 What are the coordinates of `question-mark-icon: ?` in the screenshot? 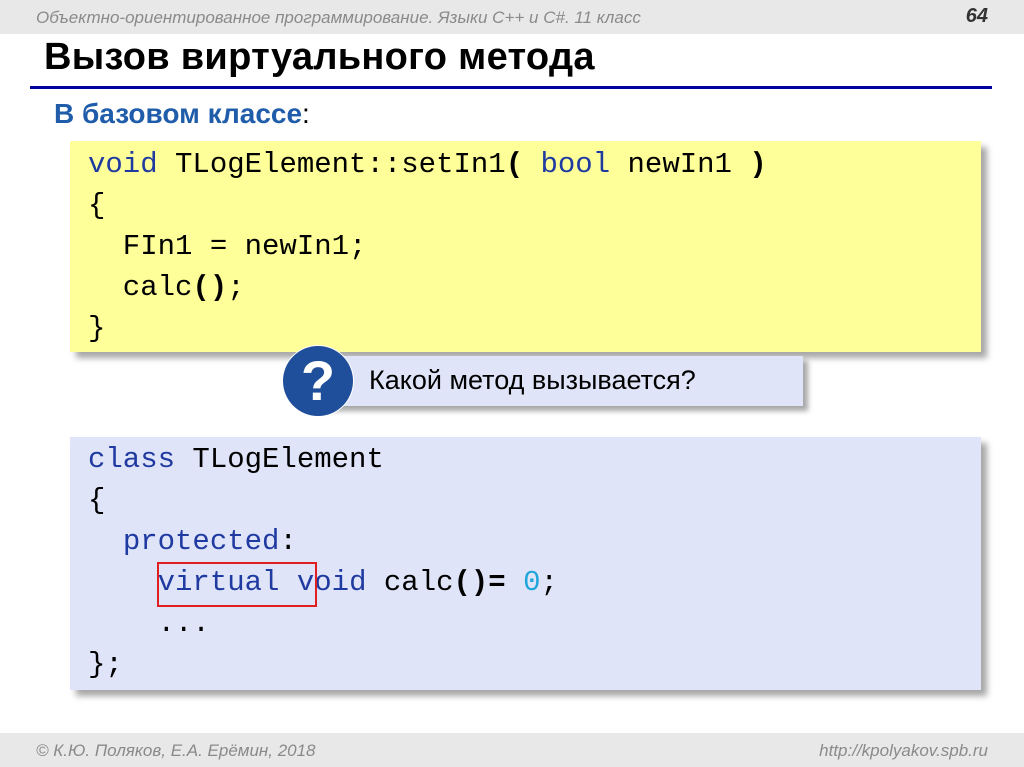 It's located at (318, 381).